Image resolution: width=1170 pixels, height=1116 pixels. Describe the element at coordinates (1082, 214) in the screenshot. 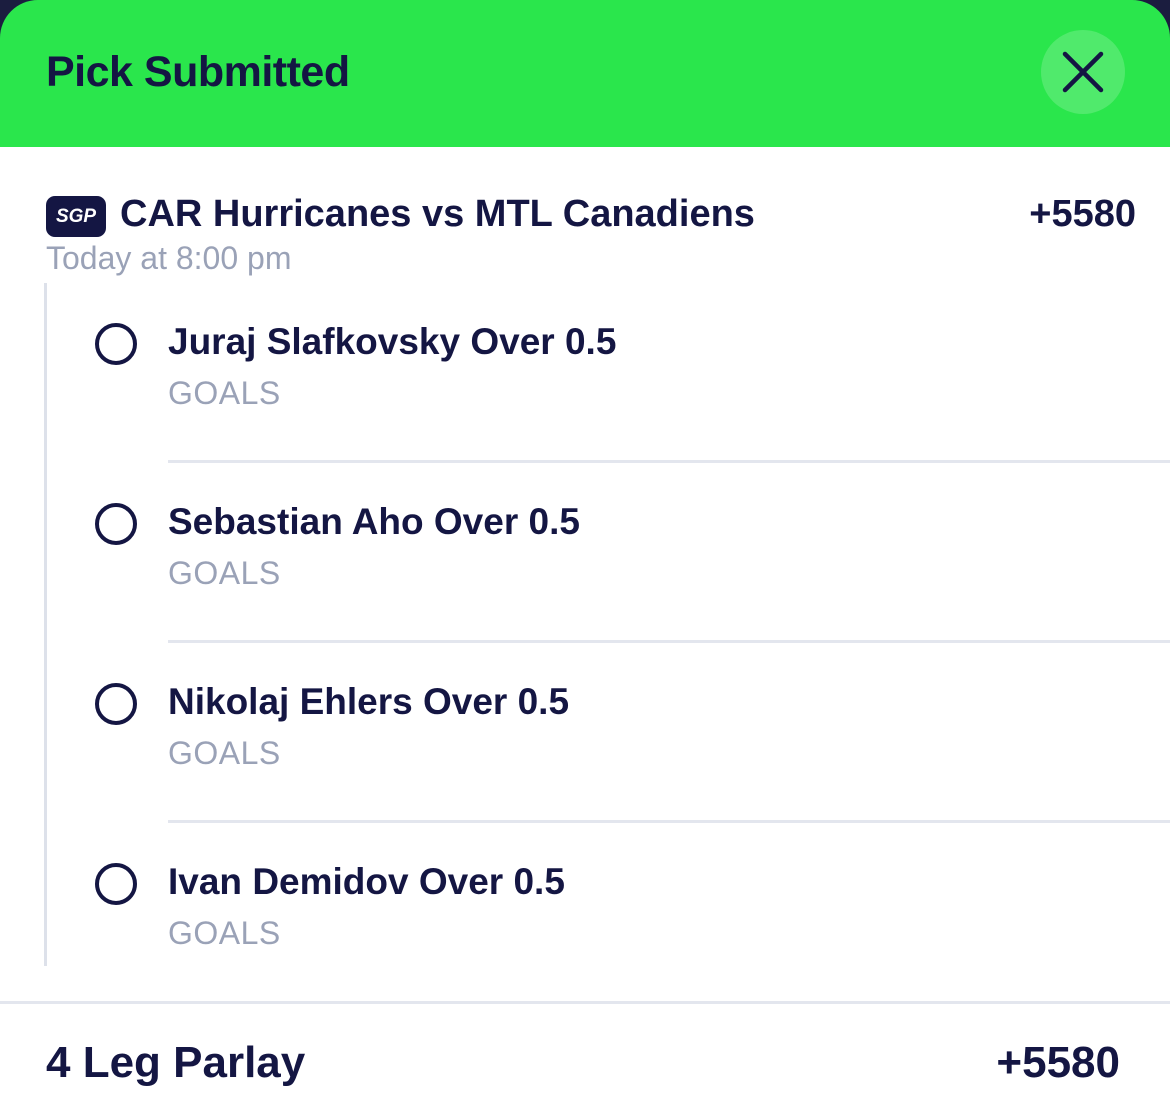

I see `event-odds: +5580` at that location.